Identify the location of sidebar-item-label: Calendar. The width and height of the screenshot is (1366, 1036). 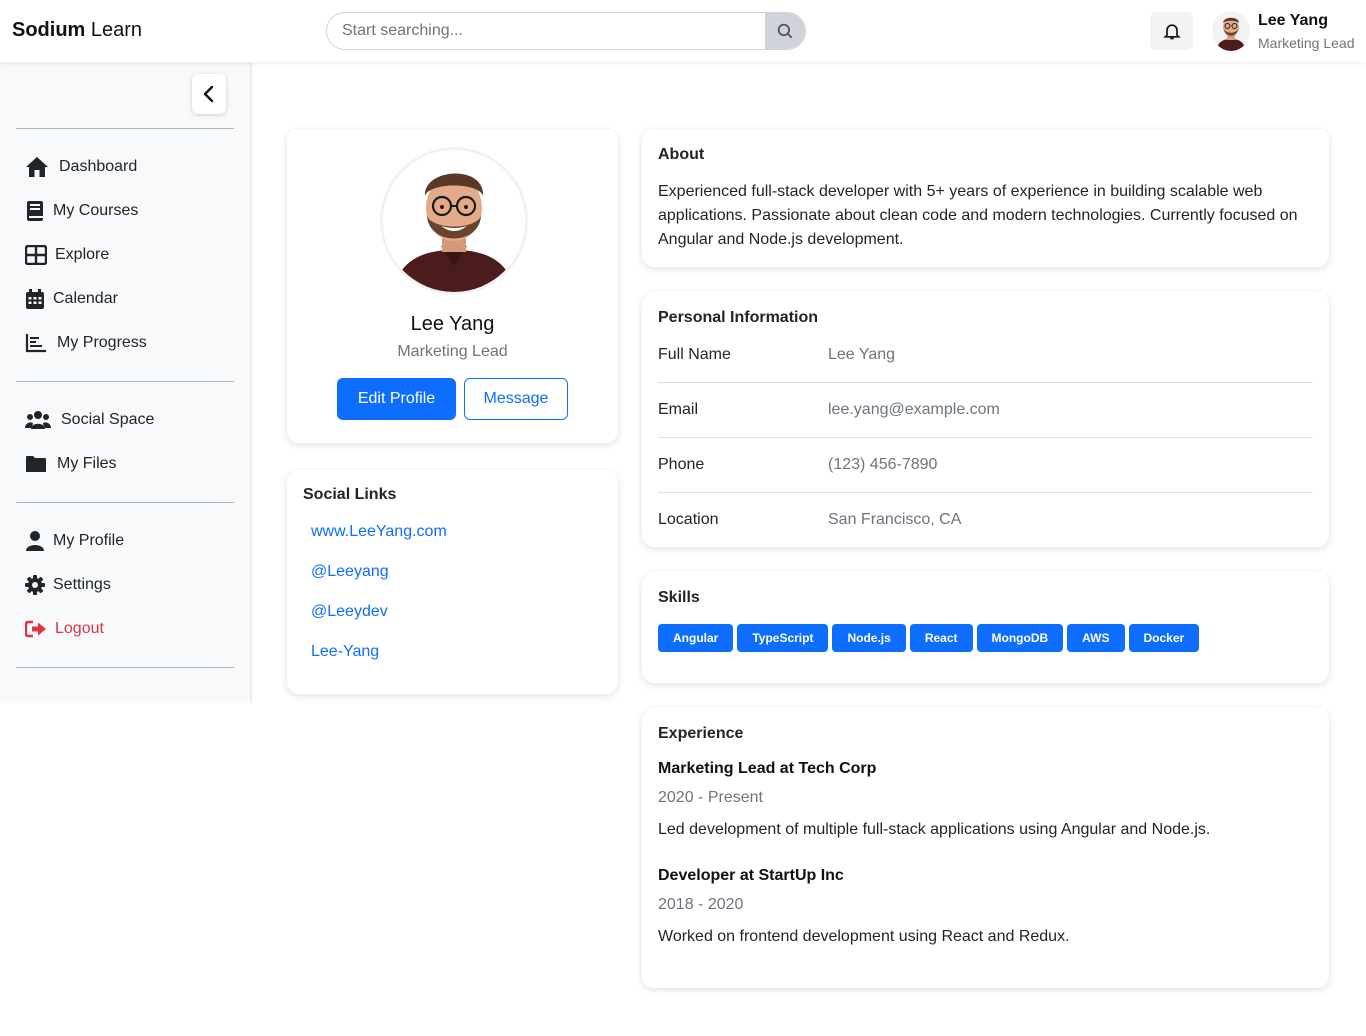
(85, 298).